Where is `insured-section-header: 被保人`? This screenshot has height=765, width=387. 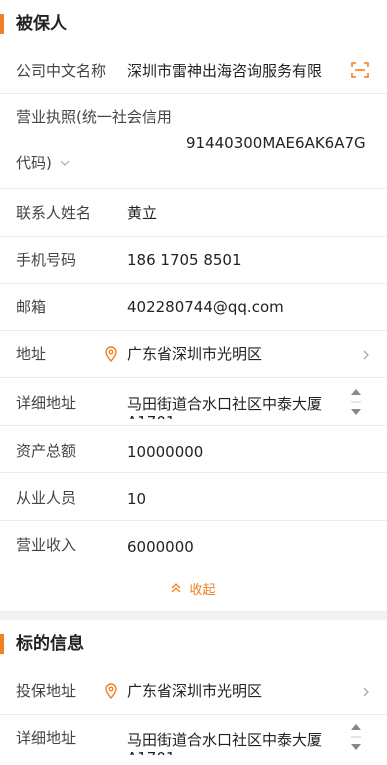 insured-section-header: 被保人 is located at coordinates (193, 24).